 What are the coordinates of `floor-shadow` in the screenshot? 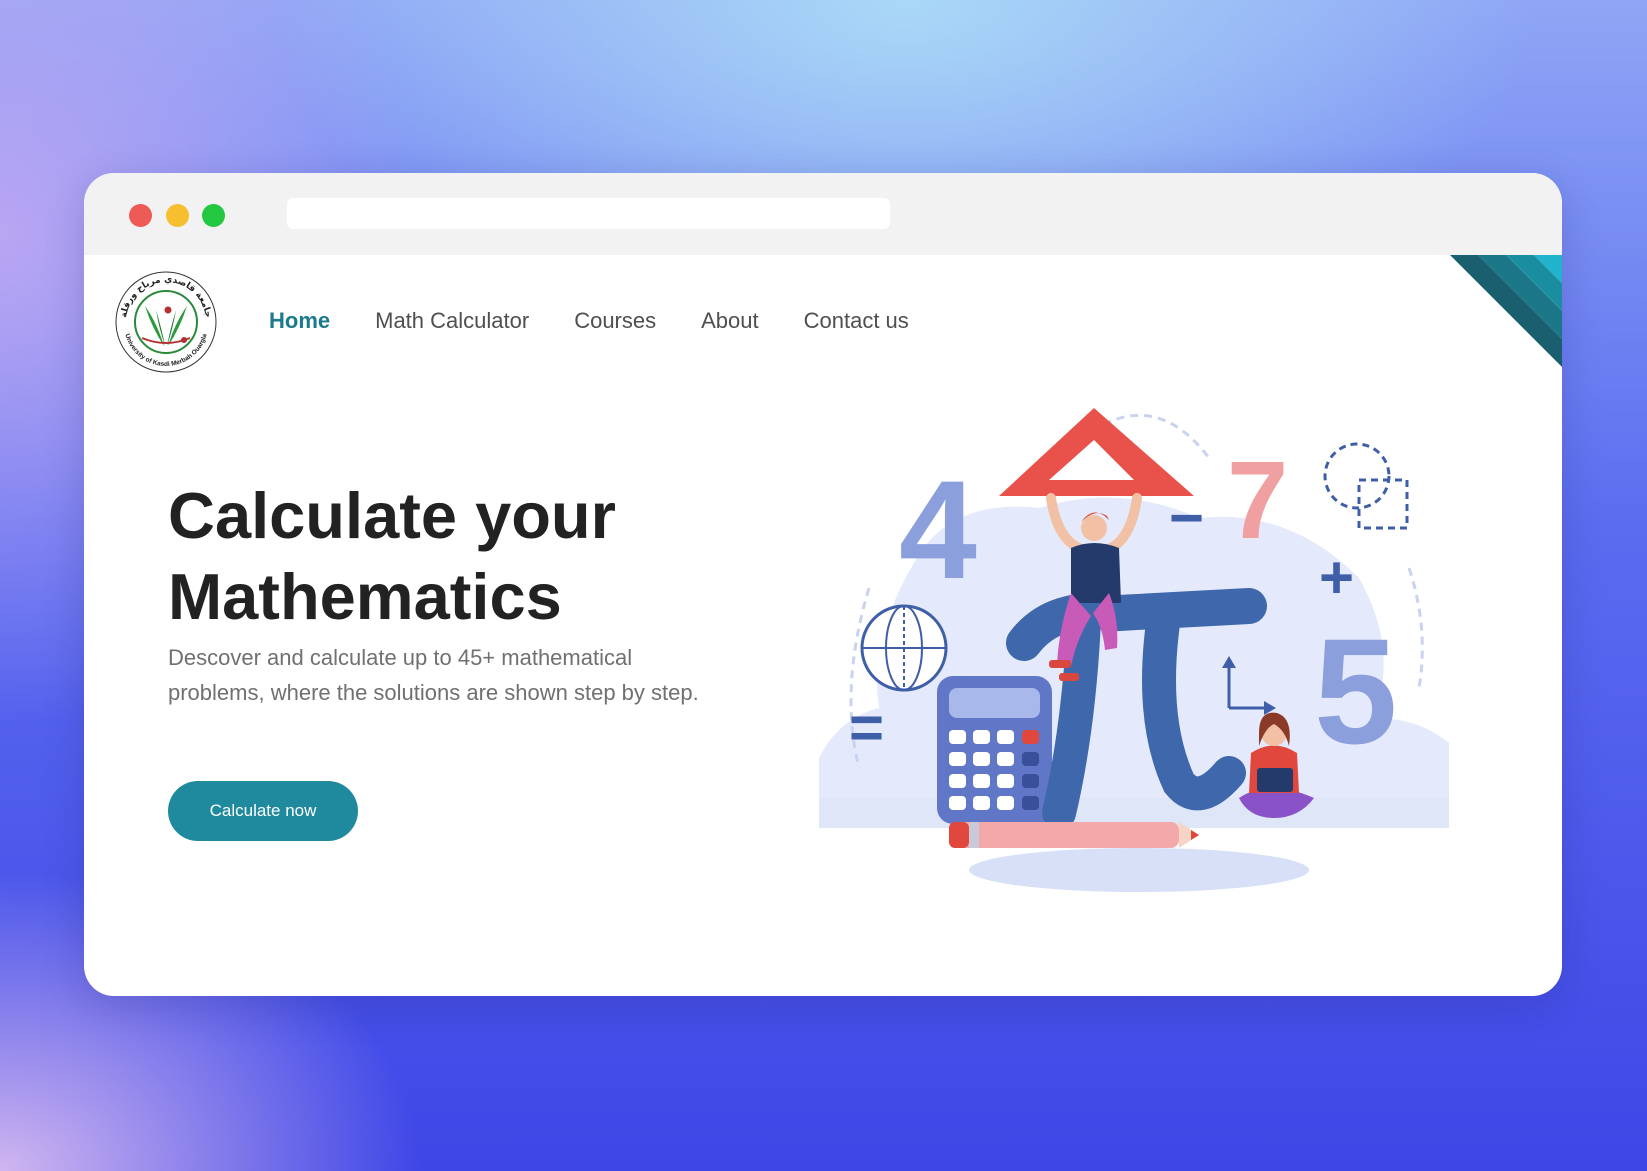 It's located at (1139, 870).